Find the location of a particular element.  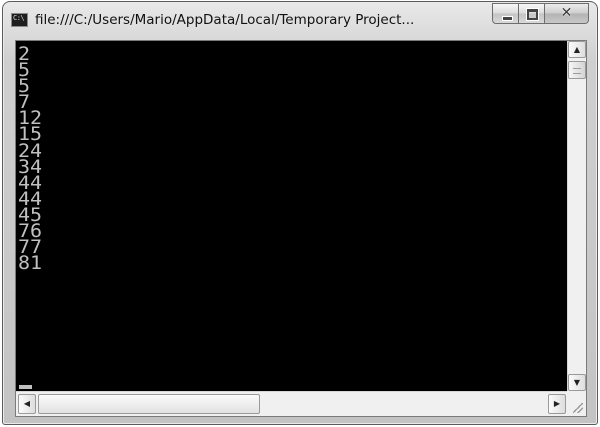

console-line: 81 is located at coordinates (30, 262).